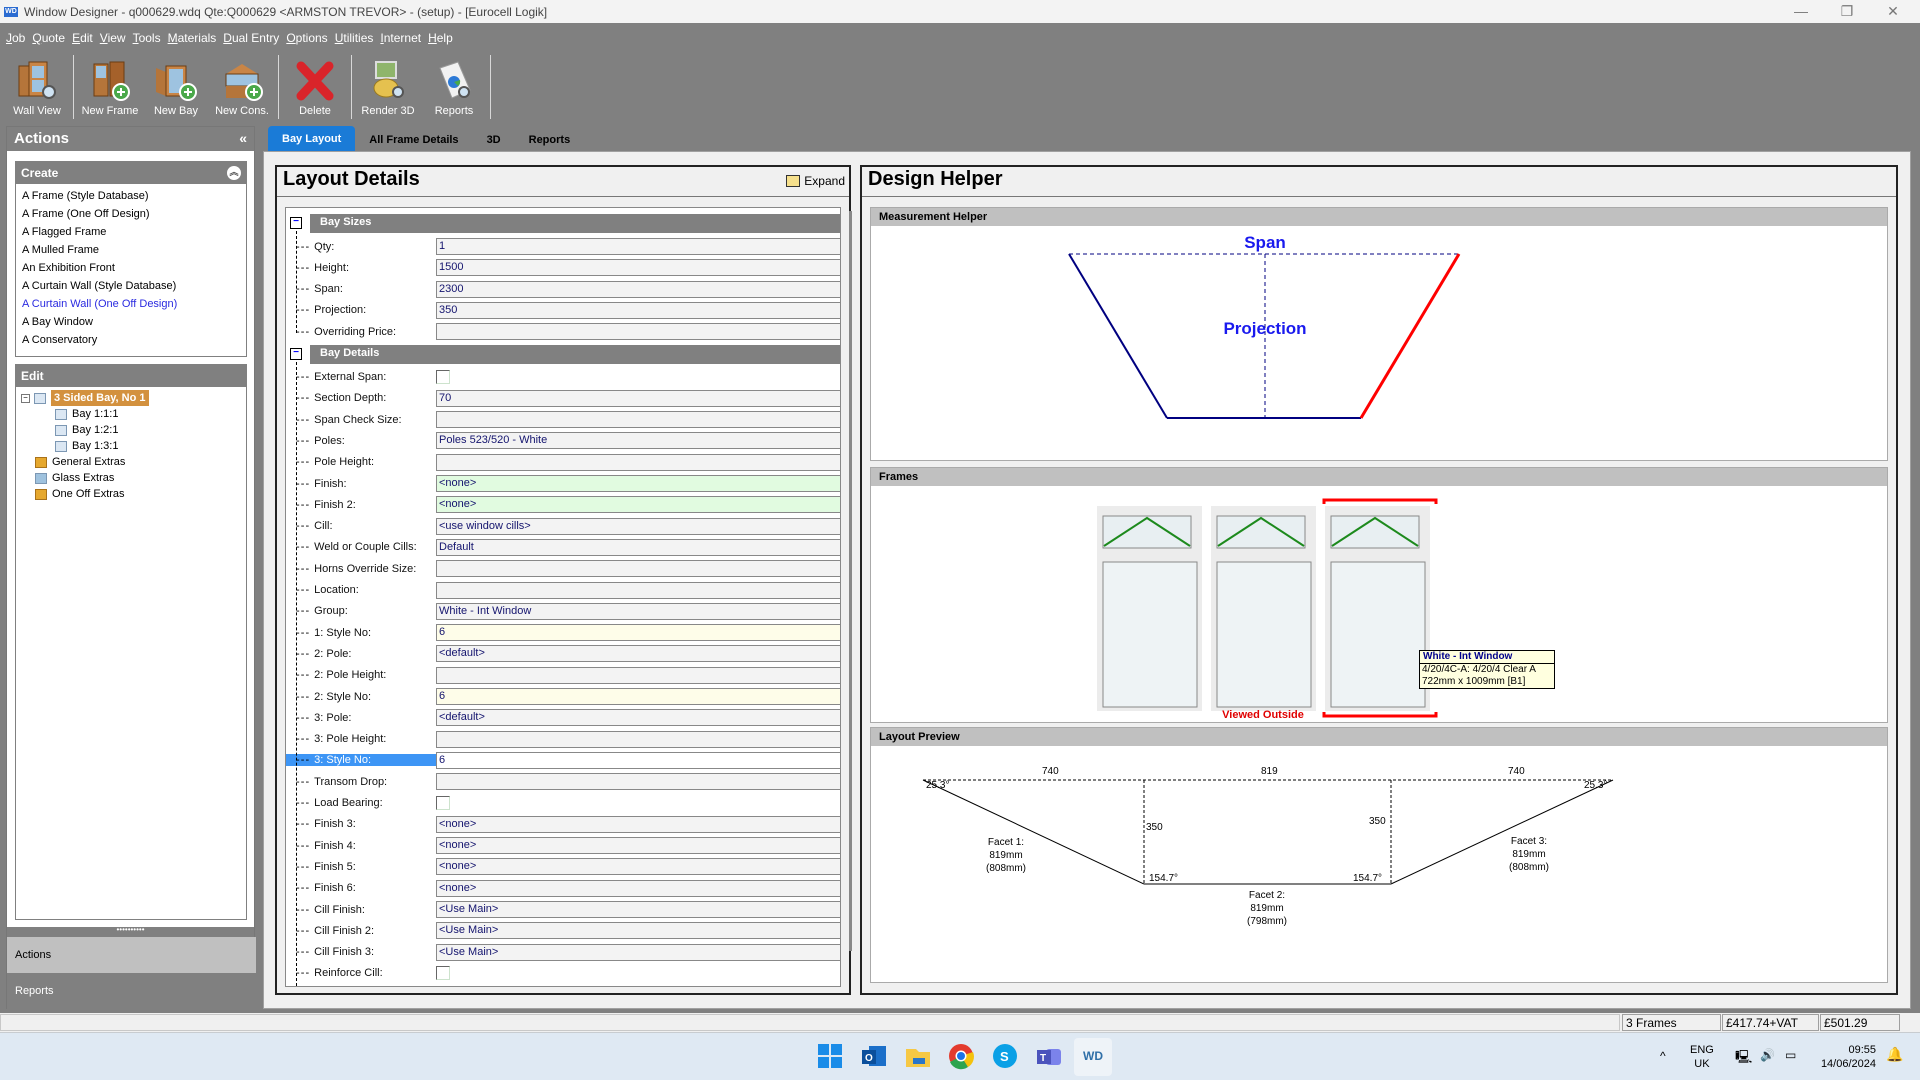  Describe the element at coordinates (131, 991) in the screenshot. I see `nav-reports: Reports` at that location.